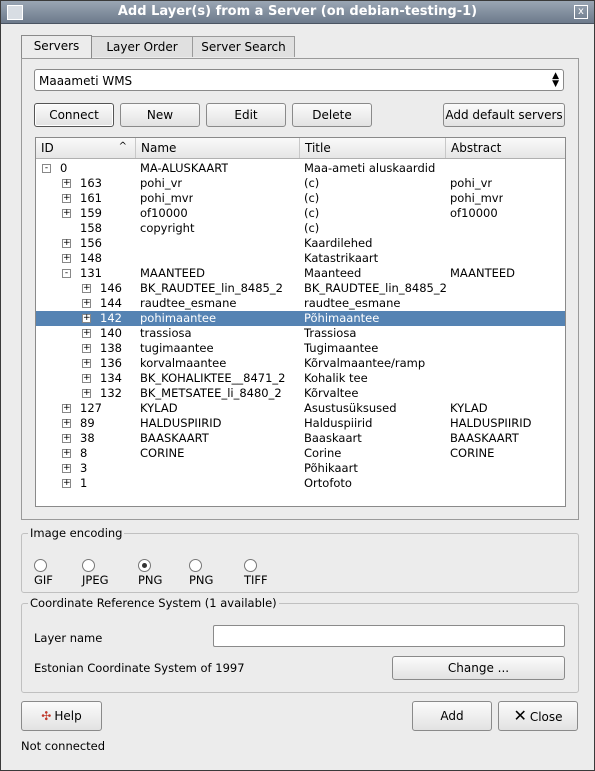  Describe the element at coordinates (164, 213) in the screenshot. I see `row-name: of10000` at that location.